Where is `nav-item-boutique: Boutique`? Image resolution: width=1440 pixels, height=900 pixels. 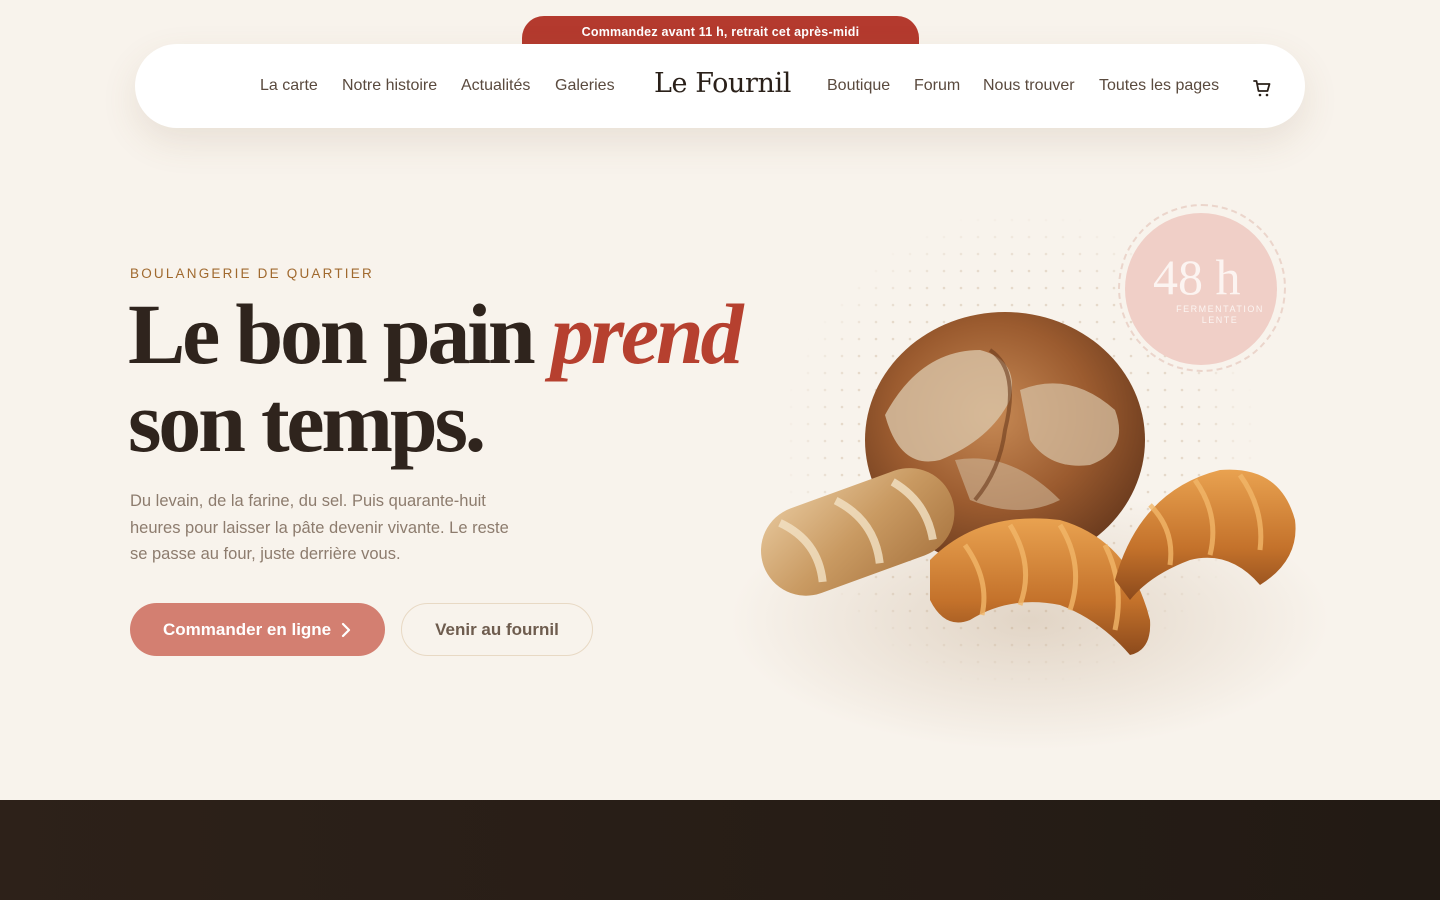 nav-item-boutique: Boutique is located at coordinates (858, 86).